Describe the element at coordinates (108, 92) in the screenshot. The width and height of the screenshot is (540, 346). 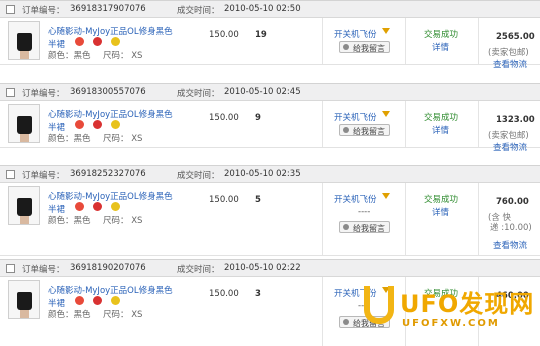
I see `order-number: 36918300557076` at that location.